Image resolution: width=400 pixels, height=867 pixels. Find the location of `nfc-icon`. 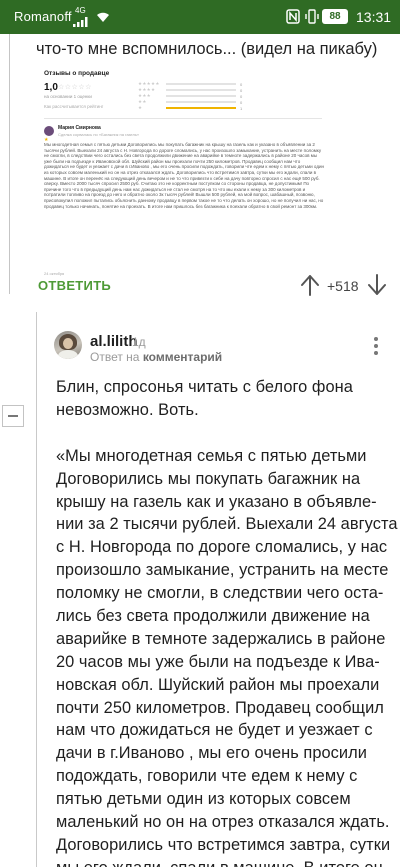

nfc-icon is located at coordinates (293, 16).